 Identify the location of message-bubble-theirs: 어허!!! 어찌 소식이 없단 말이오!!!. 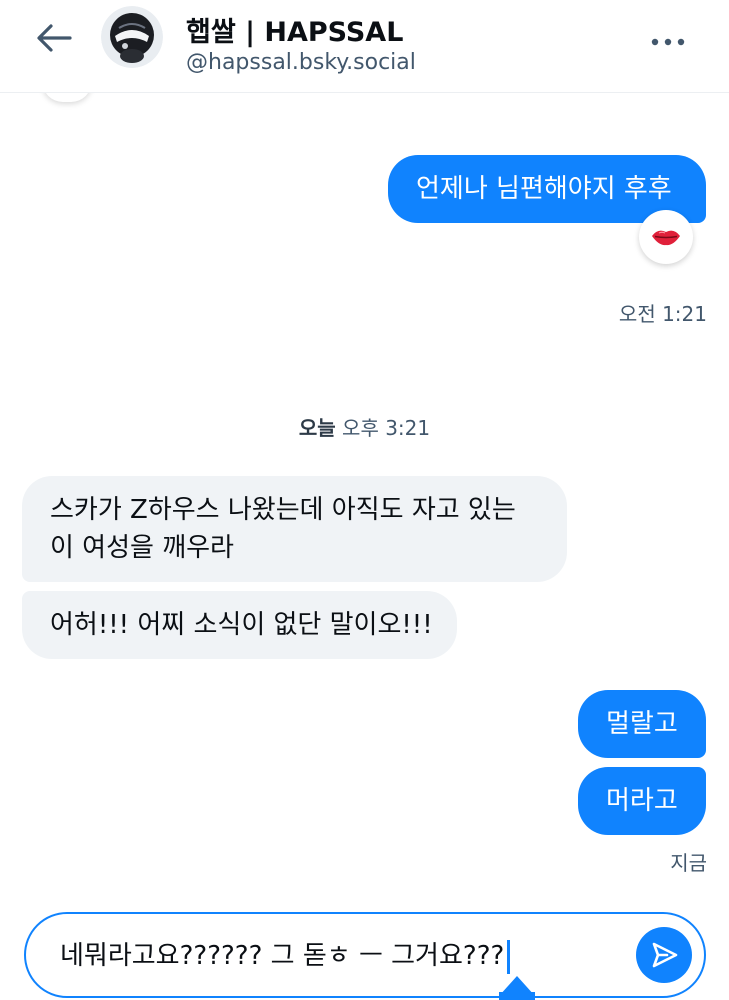
(239, 625).